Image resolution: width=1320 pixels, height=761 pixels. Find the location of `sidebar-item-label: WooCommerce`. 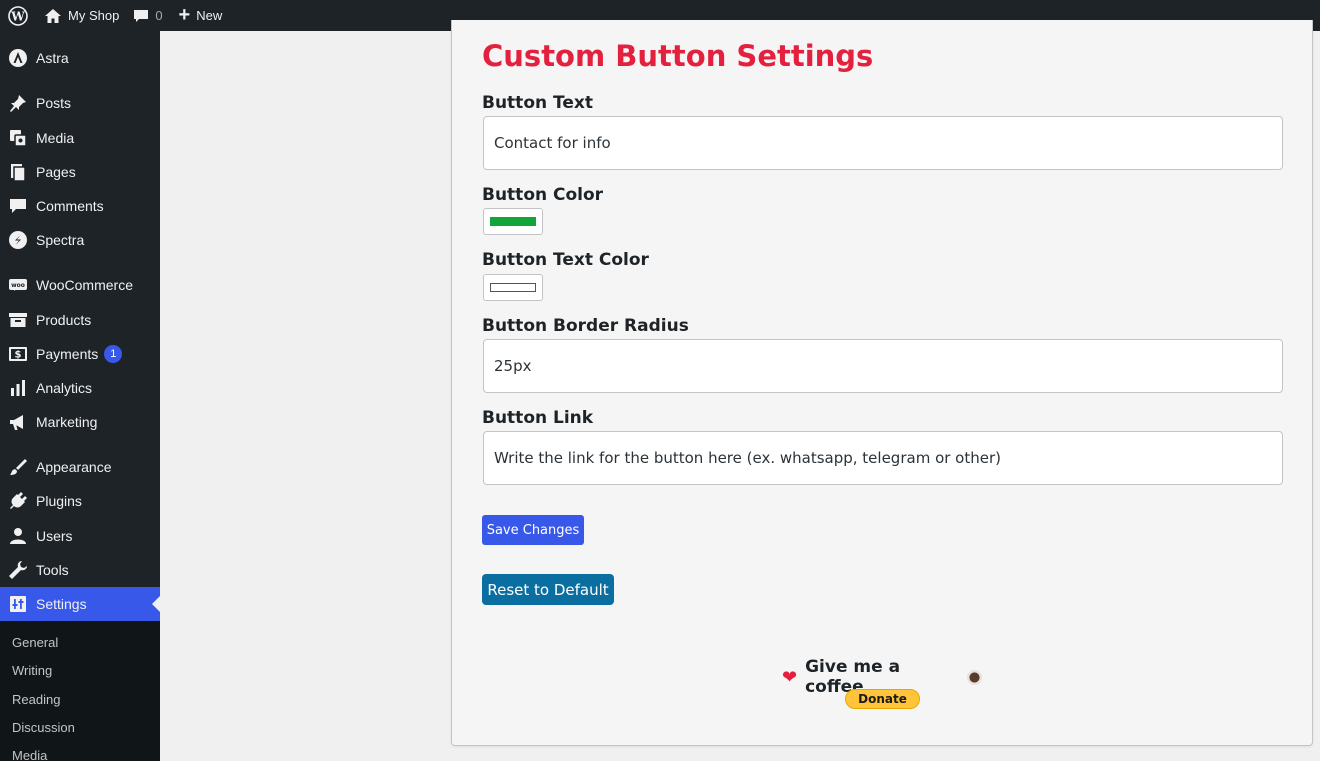

sidebar-item-label: WooCommerce is located at coordinates (84, 285).